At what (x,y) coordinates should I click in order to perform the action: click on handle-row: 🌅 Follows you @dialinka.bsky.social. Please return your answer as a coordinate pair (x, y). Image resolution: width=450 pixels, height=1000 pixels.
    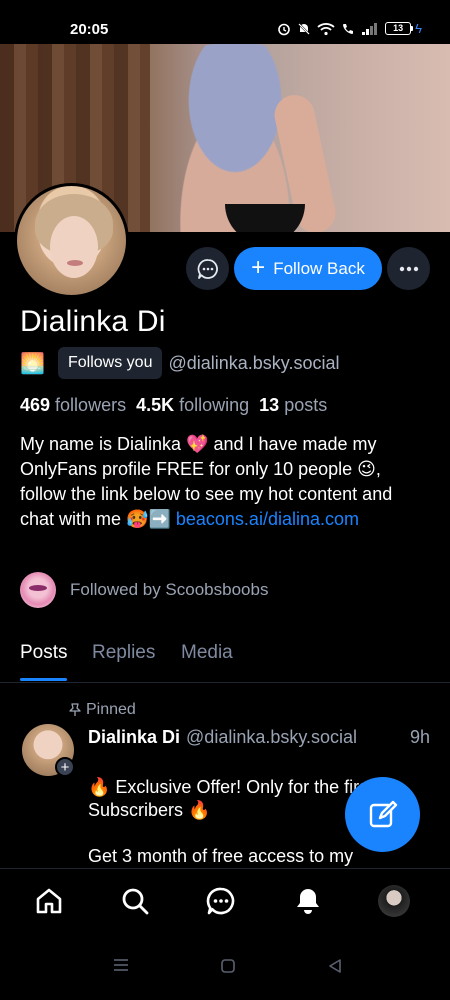
    Looking at the image, I should click on (180, 363).